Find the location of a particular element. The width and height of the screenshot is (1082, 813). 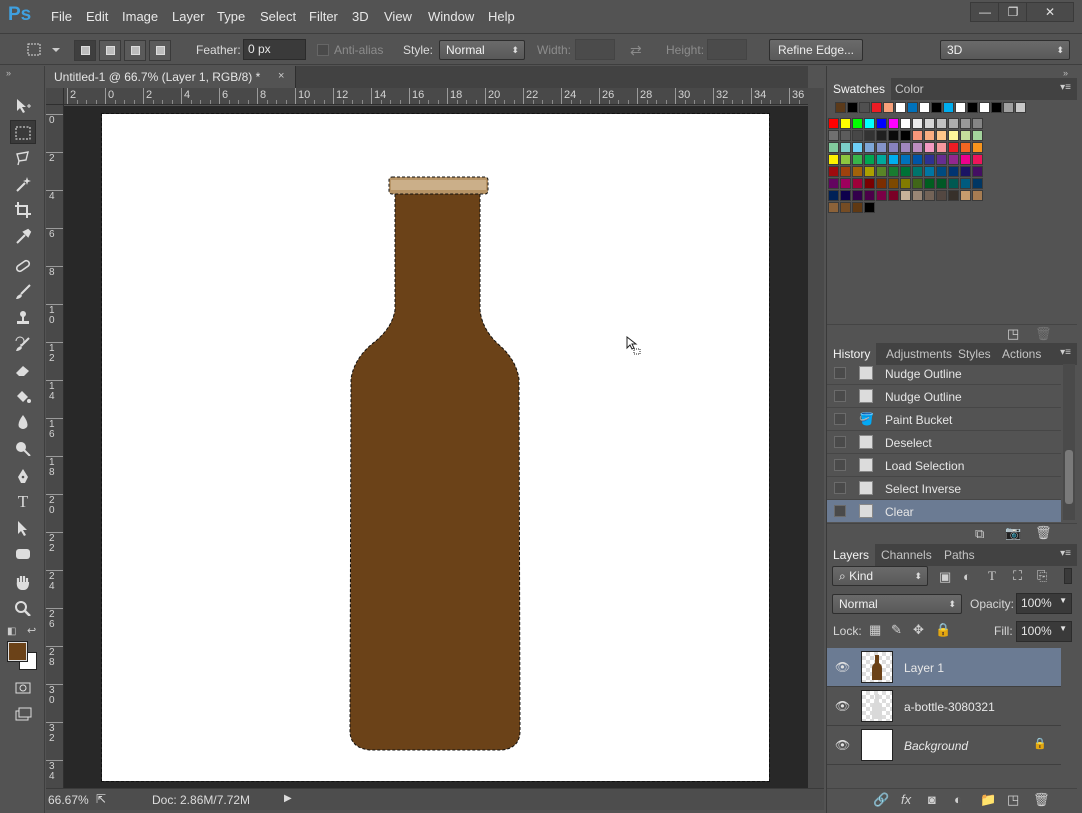

path-selection-tool is located at coordinates (23, 528).